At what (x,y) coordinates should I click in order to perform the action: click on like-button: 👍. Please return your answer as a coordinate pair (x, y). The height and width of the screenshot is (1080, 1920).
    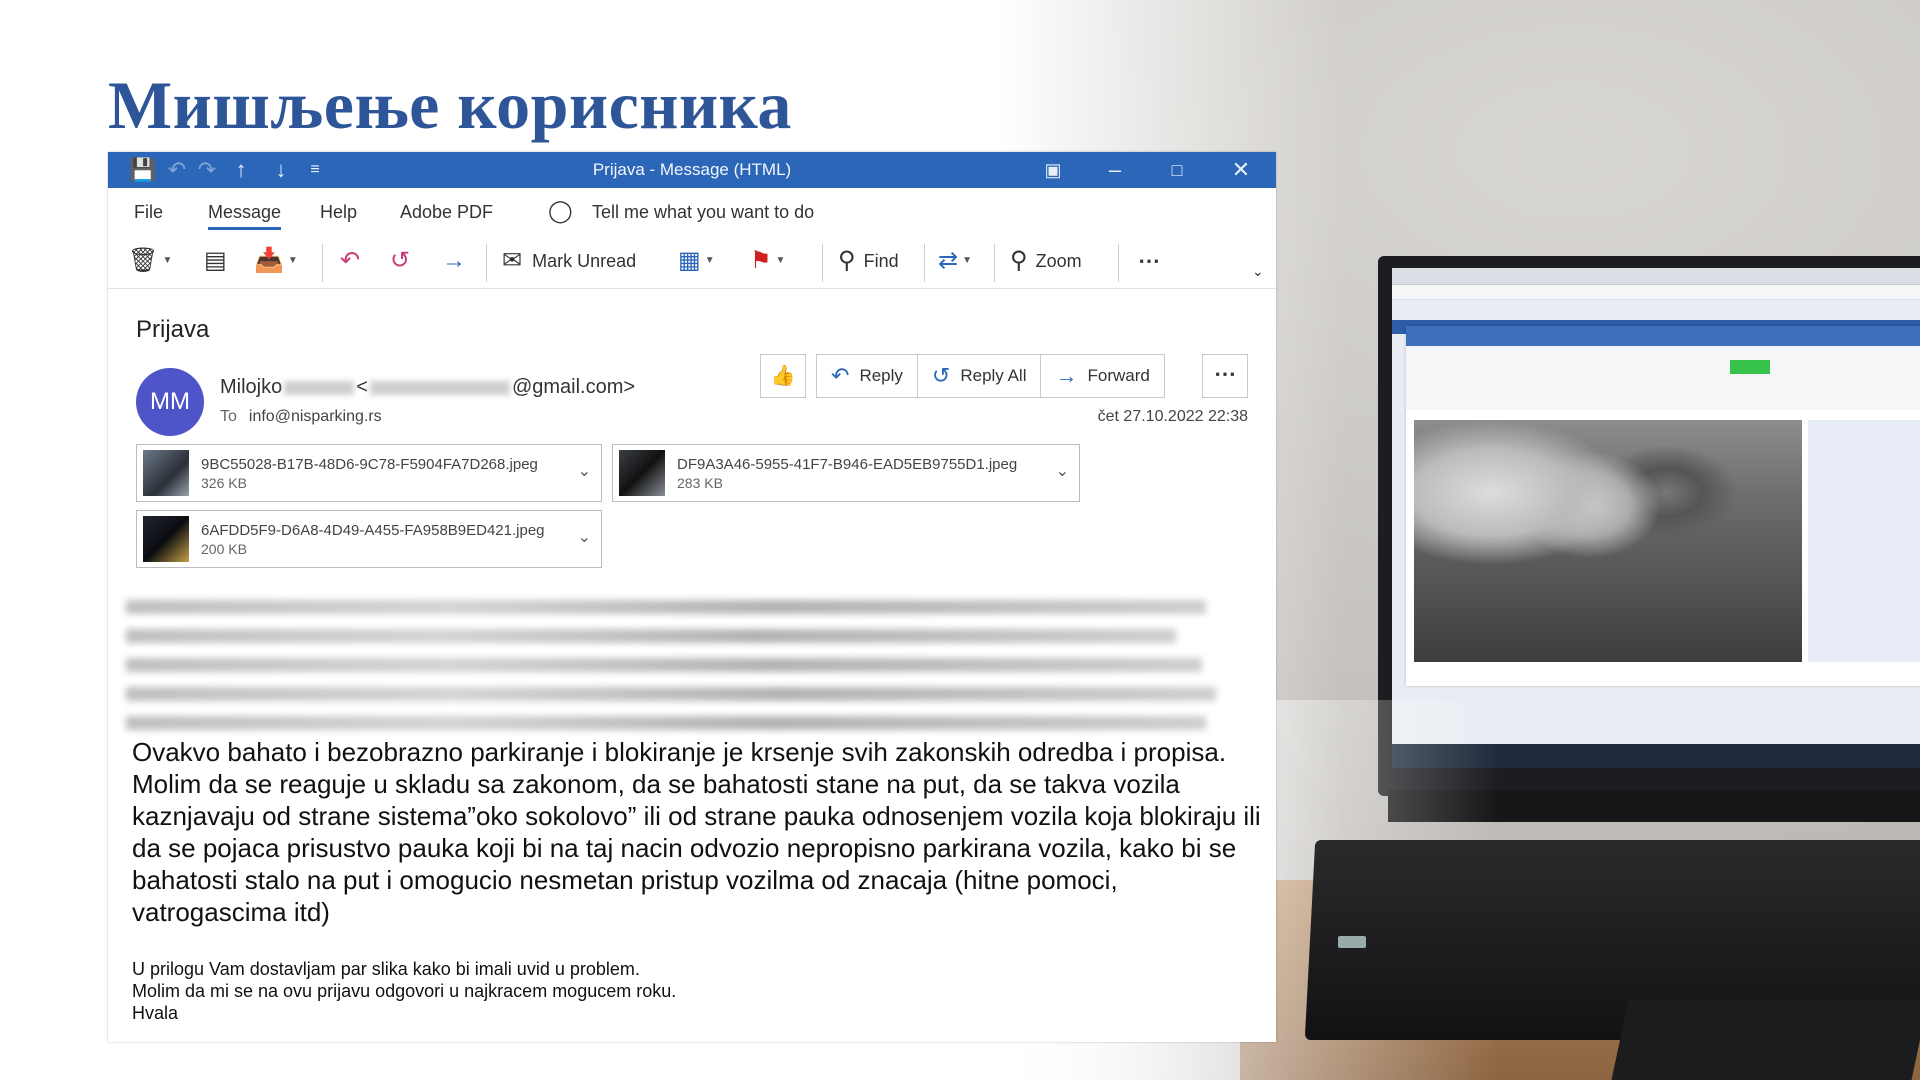
    Looking at the image, I should click on (783, 376).